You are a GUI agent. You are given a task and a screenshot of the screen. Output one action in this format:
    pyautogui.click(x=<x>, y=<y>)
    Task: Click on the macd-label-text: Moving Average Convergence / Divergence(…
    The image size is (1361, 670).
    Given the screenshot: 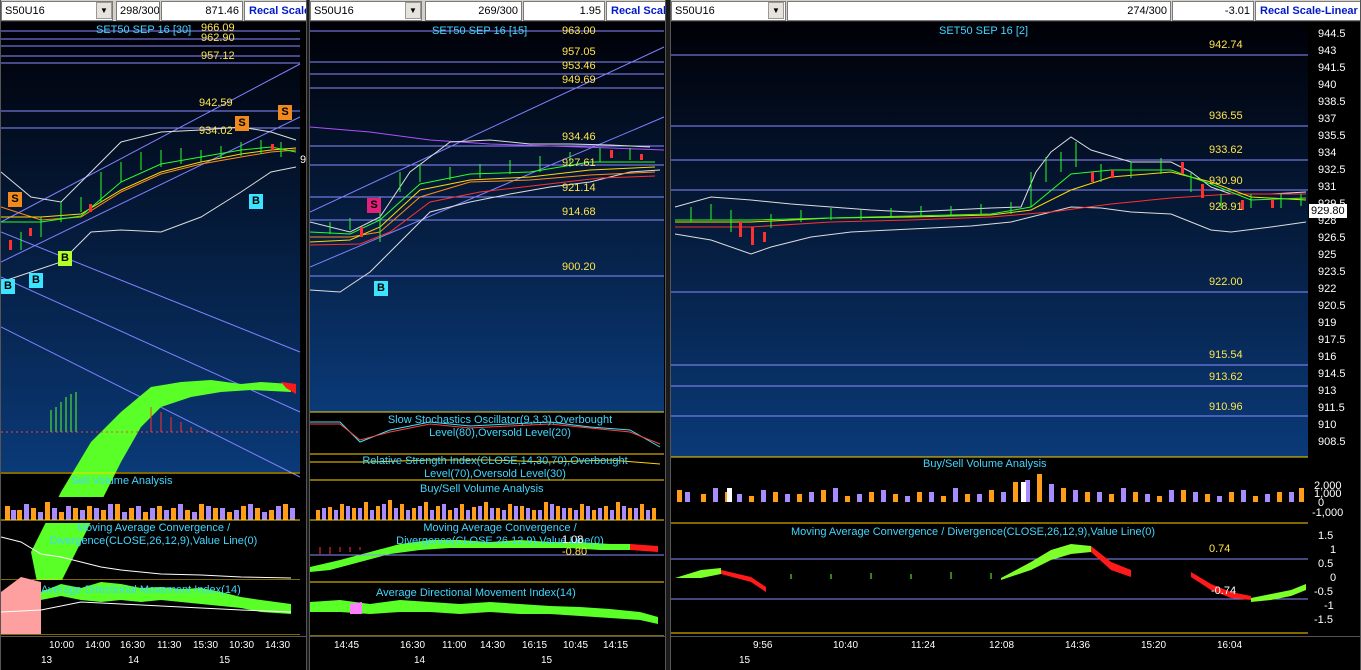 What is the action you would take?
    pyautogui.click(x=153, y=534)
    